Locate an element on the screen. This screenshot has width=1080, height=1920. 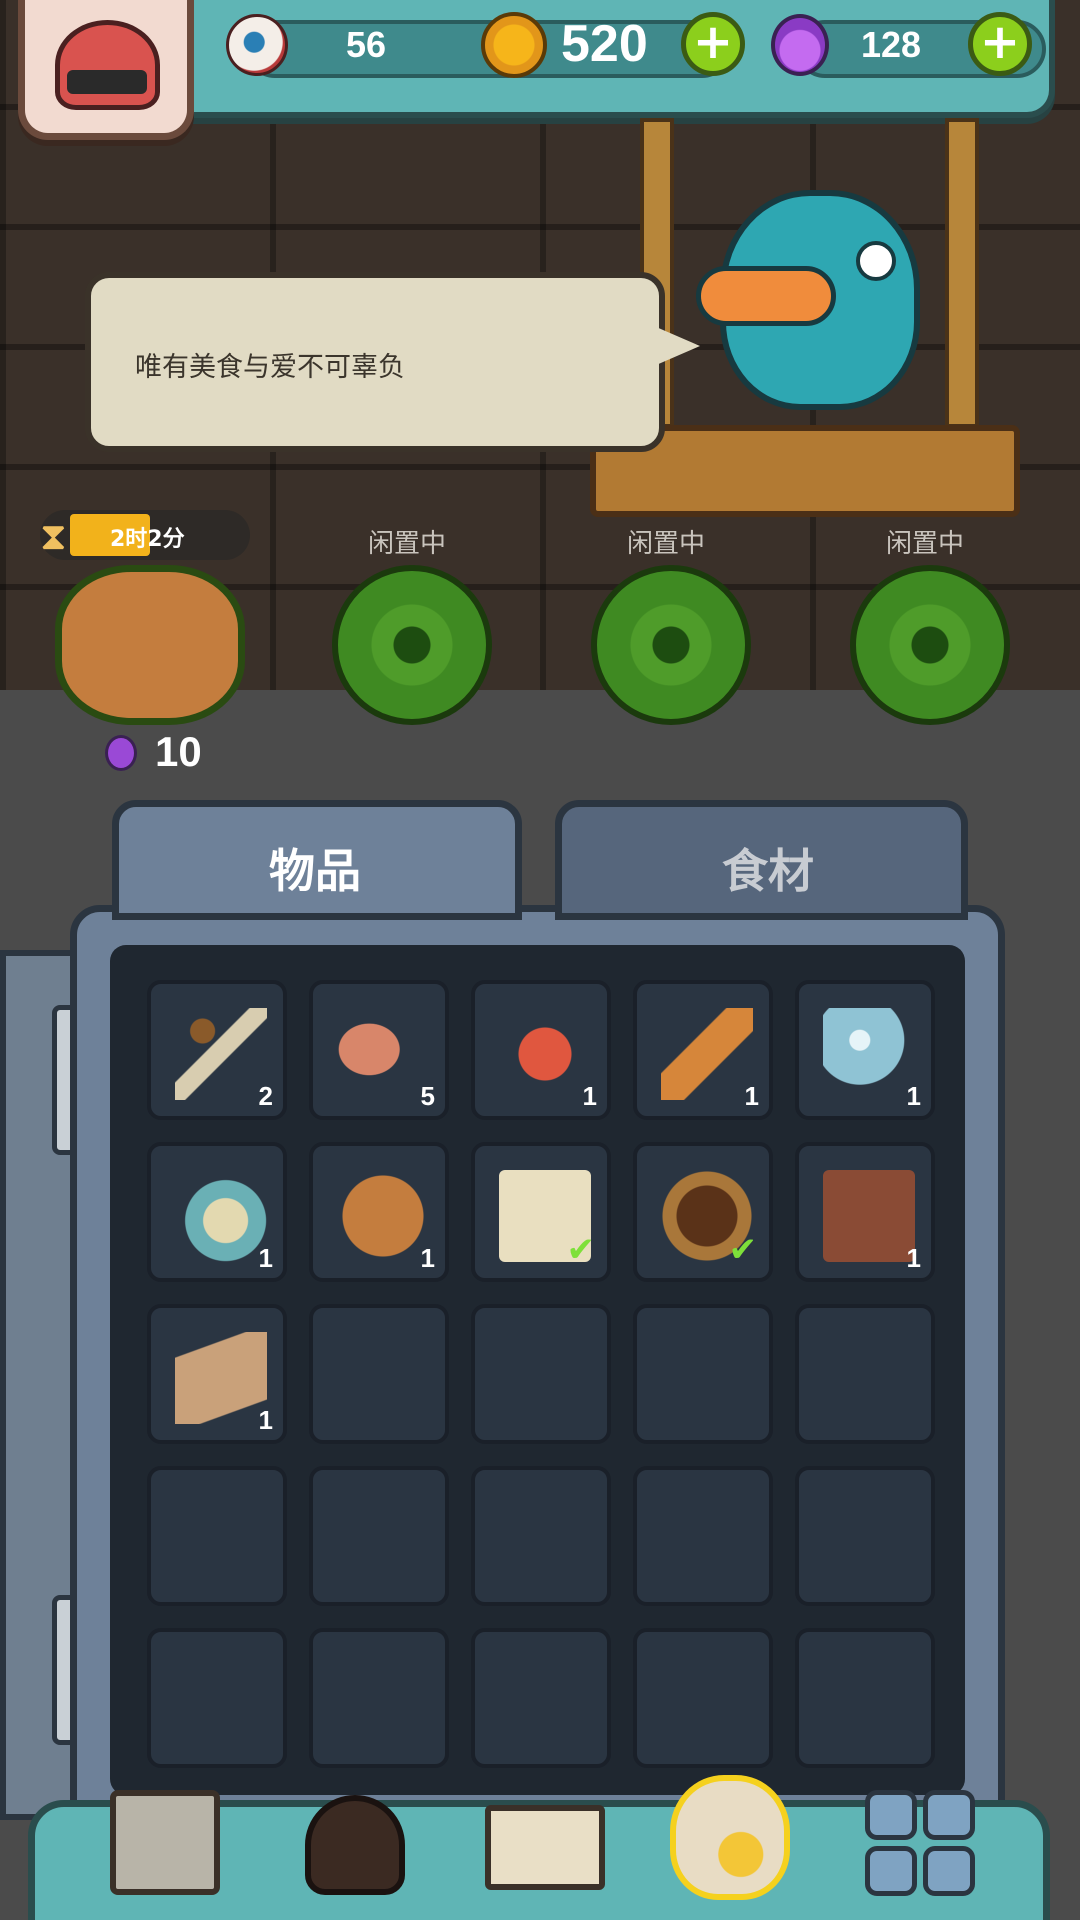
hourglass-icon: ⧗ is located at coordinates (53, 536).